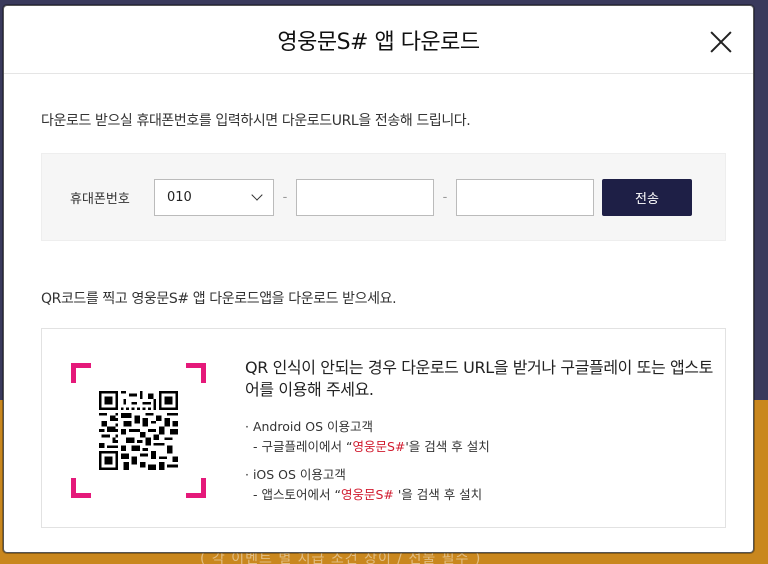  Describe the element at coordinates (179, 197) in the screenshot. I see `phone-prefix-value: 010` at that location.